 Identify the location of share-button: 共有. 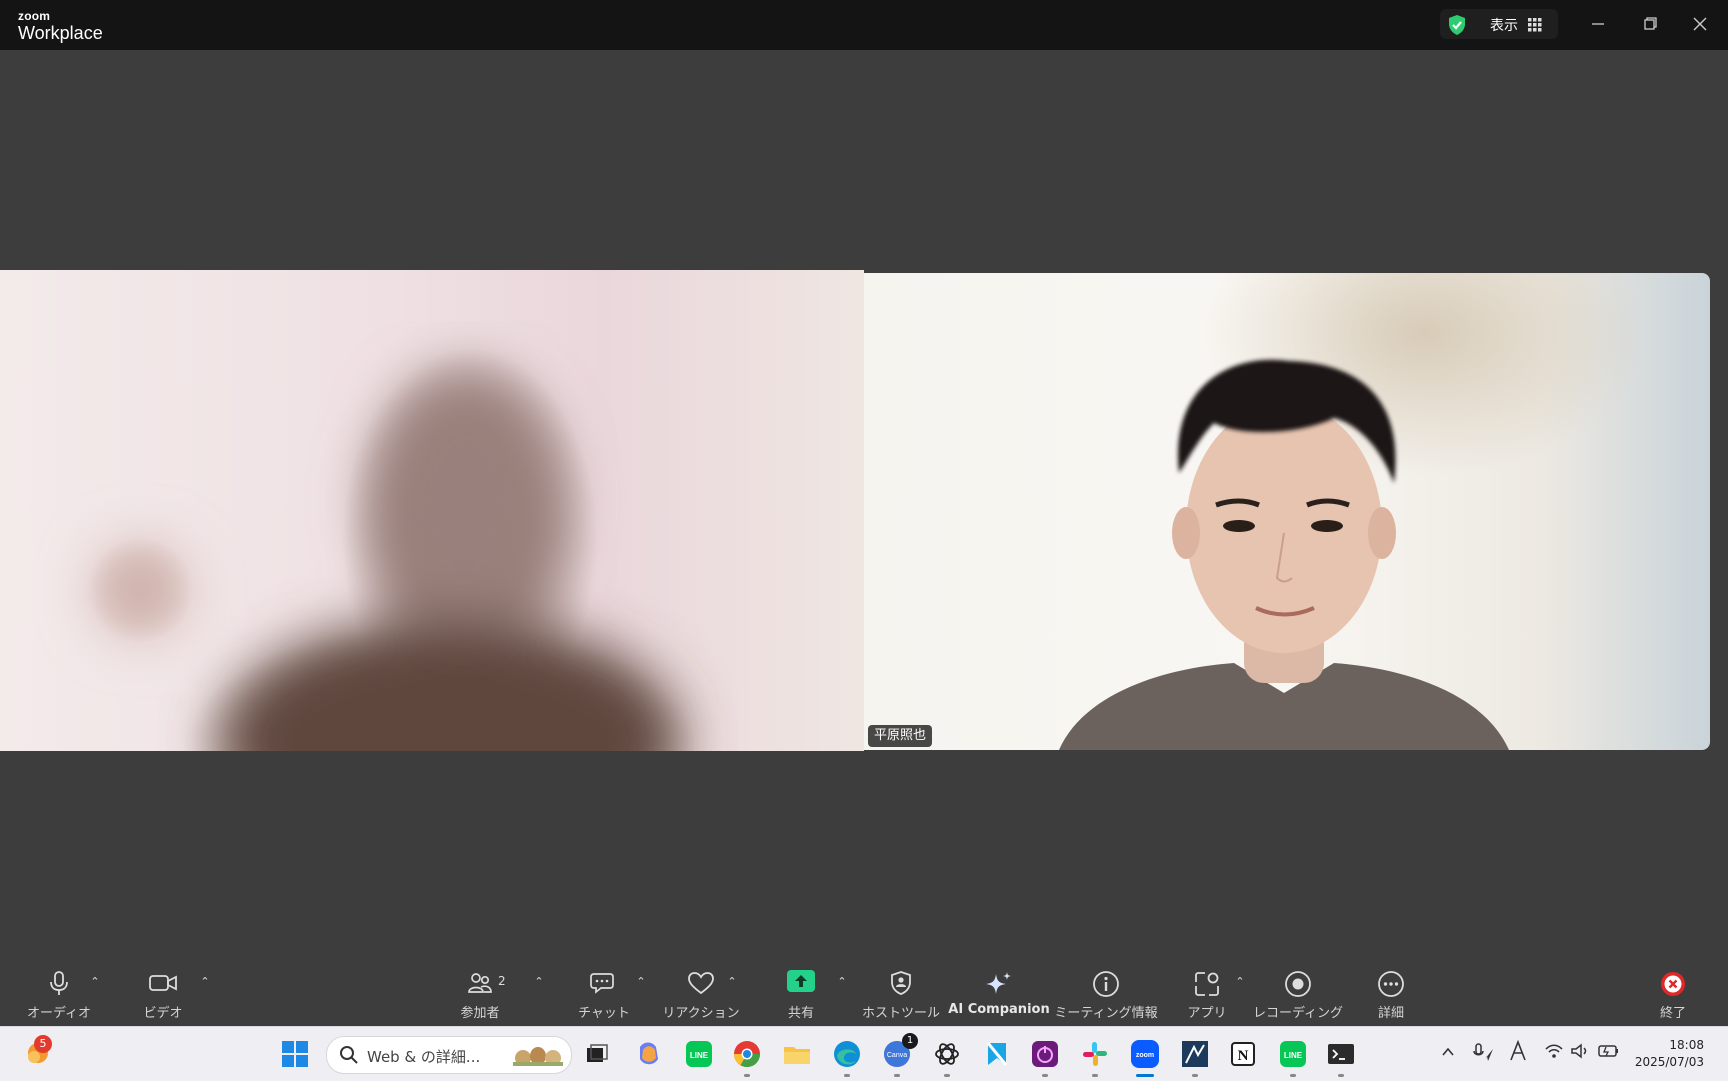
(801, 994).